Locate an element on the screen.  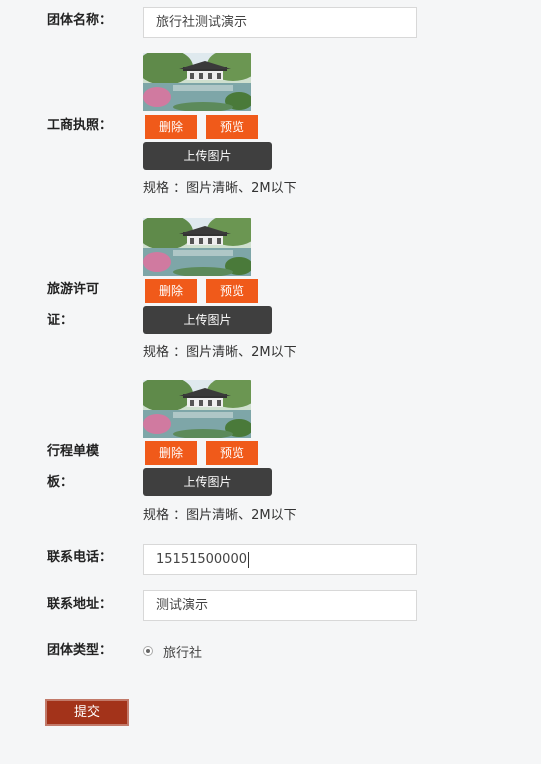
travel-permit-label-line2: 证： is located at coordinates (60, 320).